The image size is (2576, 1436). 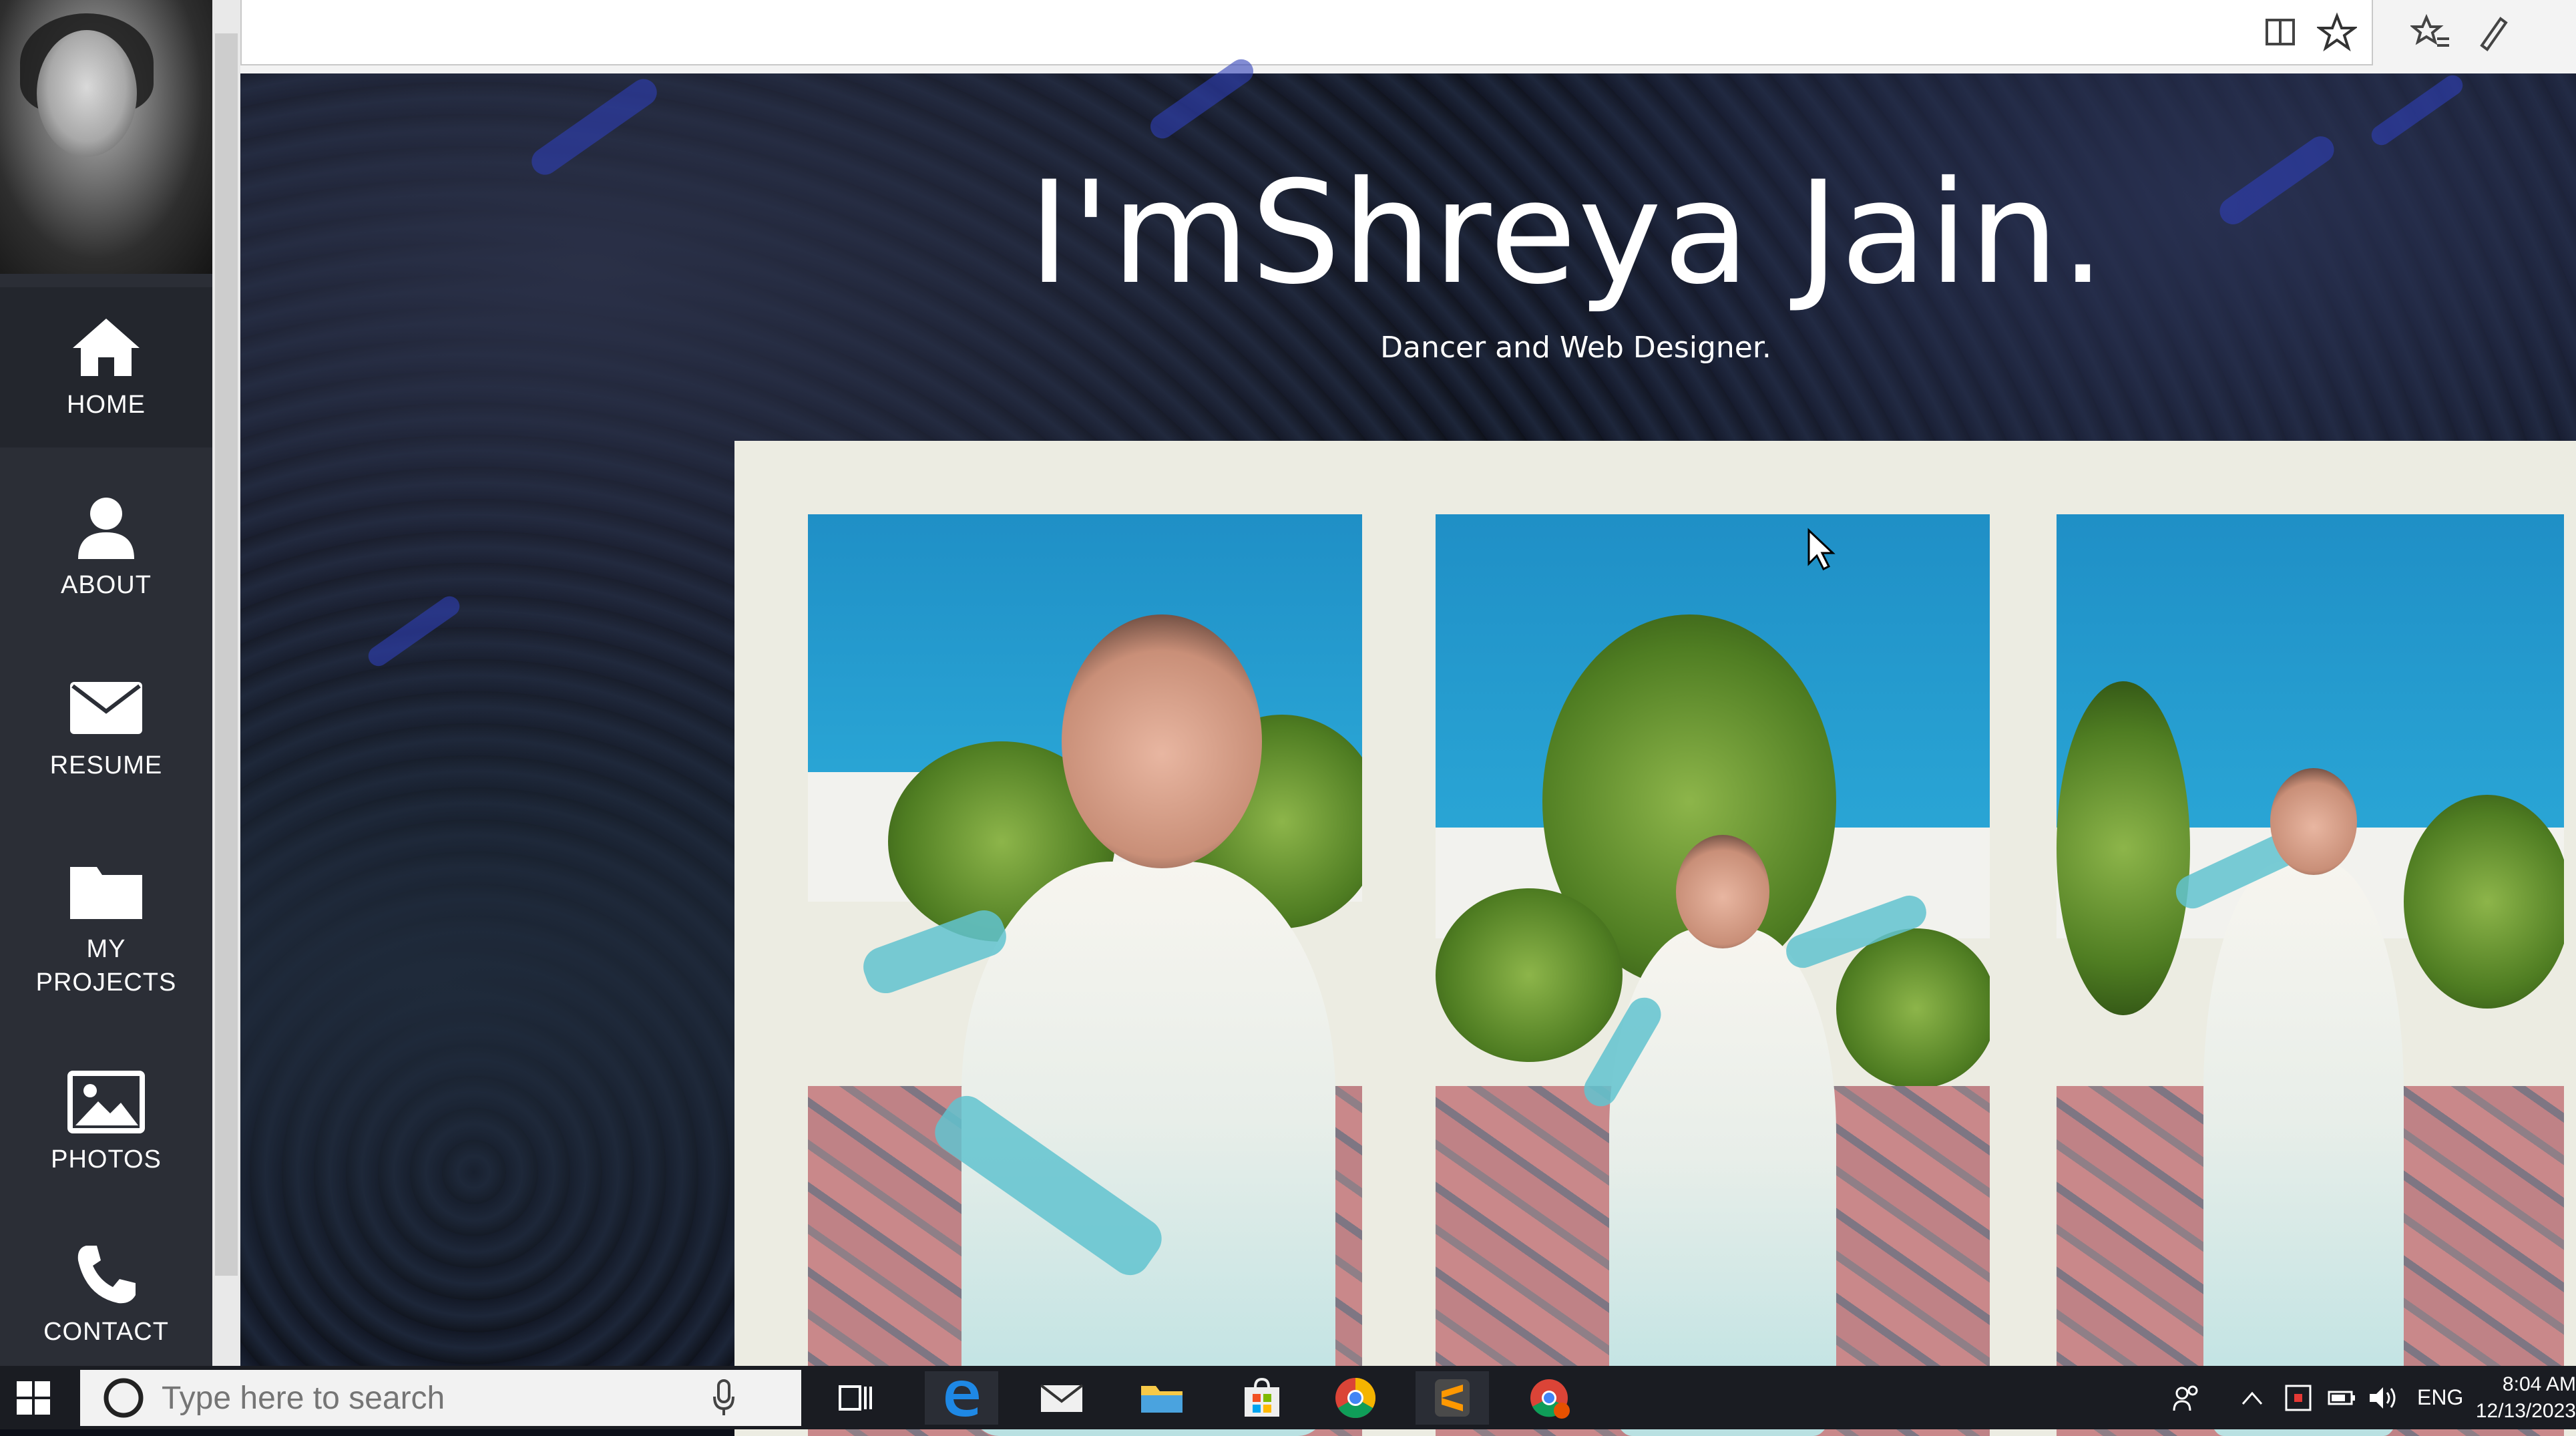 I want to click on home-icon, so click(x=106, y=347).